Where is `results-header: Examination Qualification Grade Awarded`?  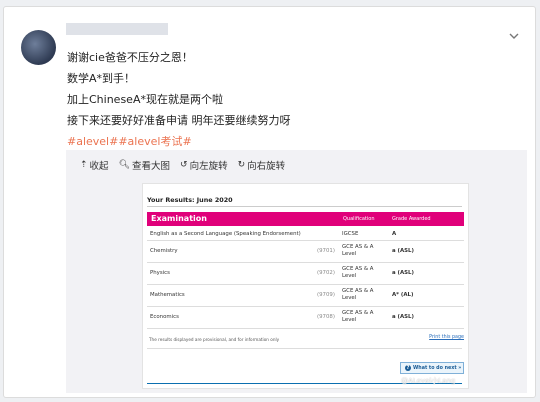
results-header: Examination Qualification Grade Awarded is located at coordinates (305, 219).